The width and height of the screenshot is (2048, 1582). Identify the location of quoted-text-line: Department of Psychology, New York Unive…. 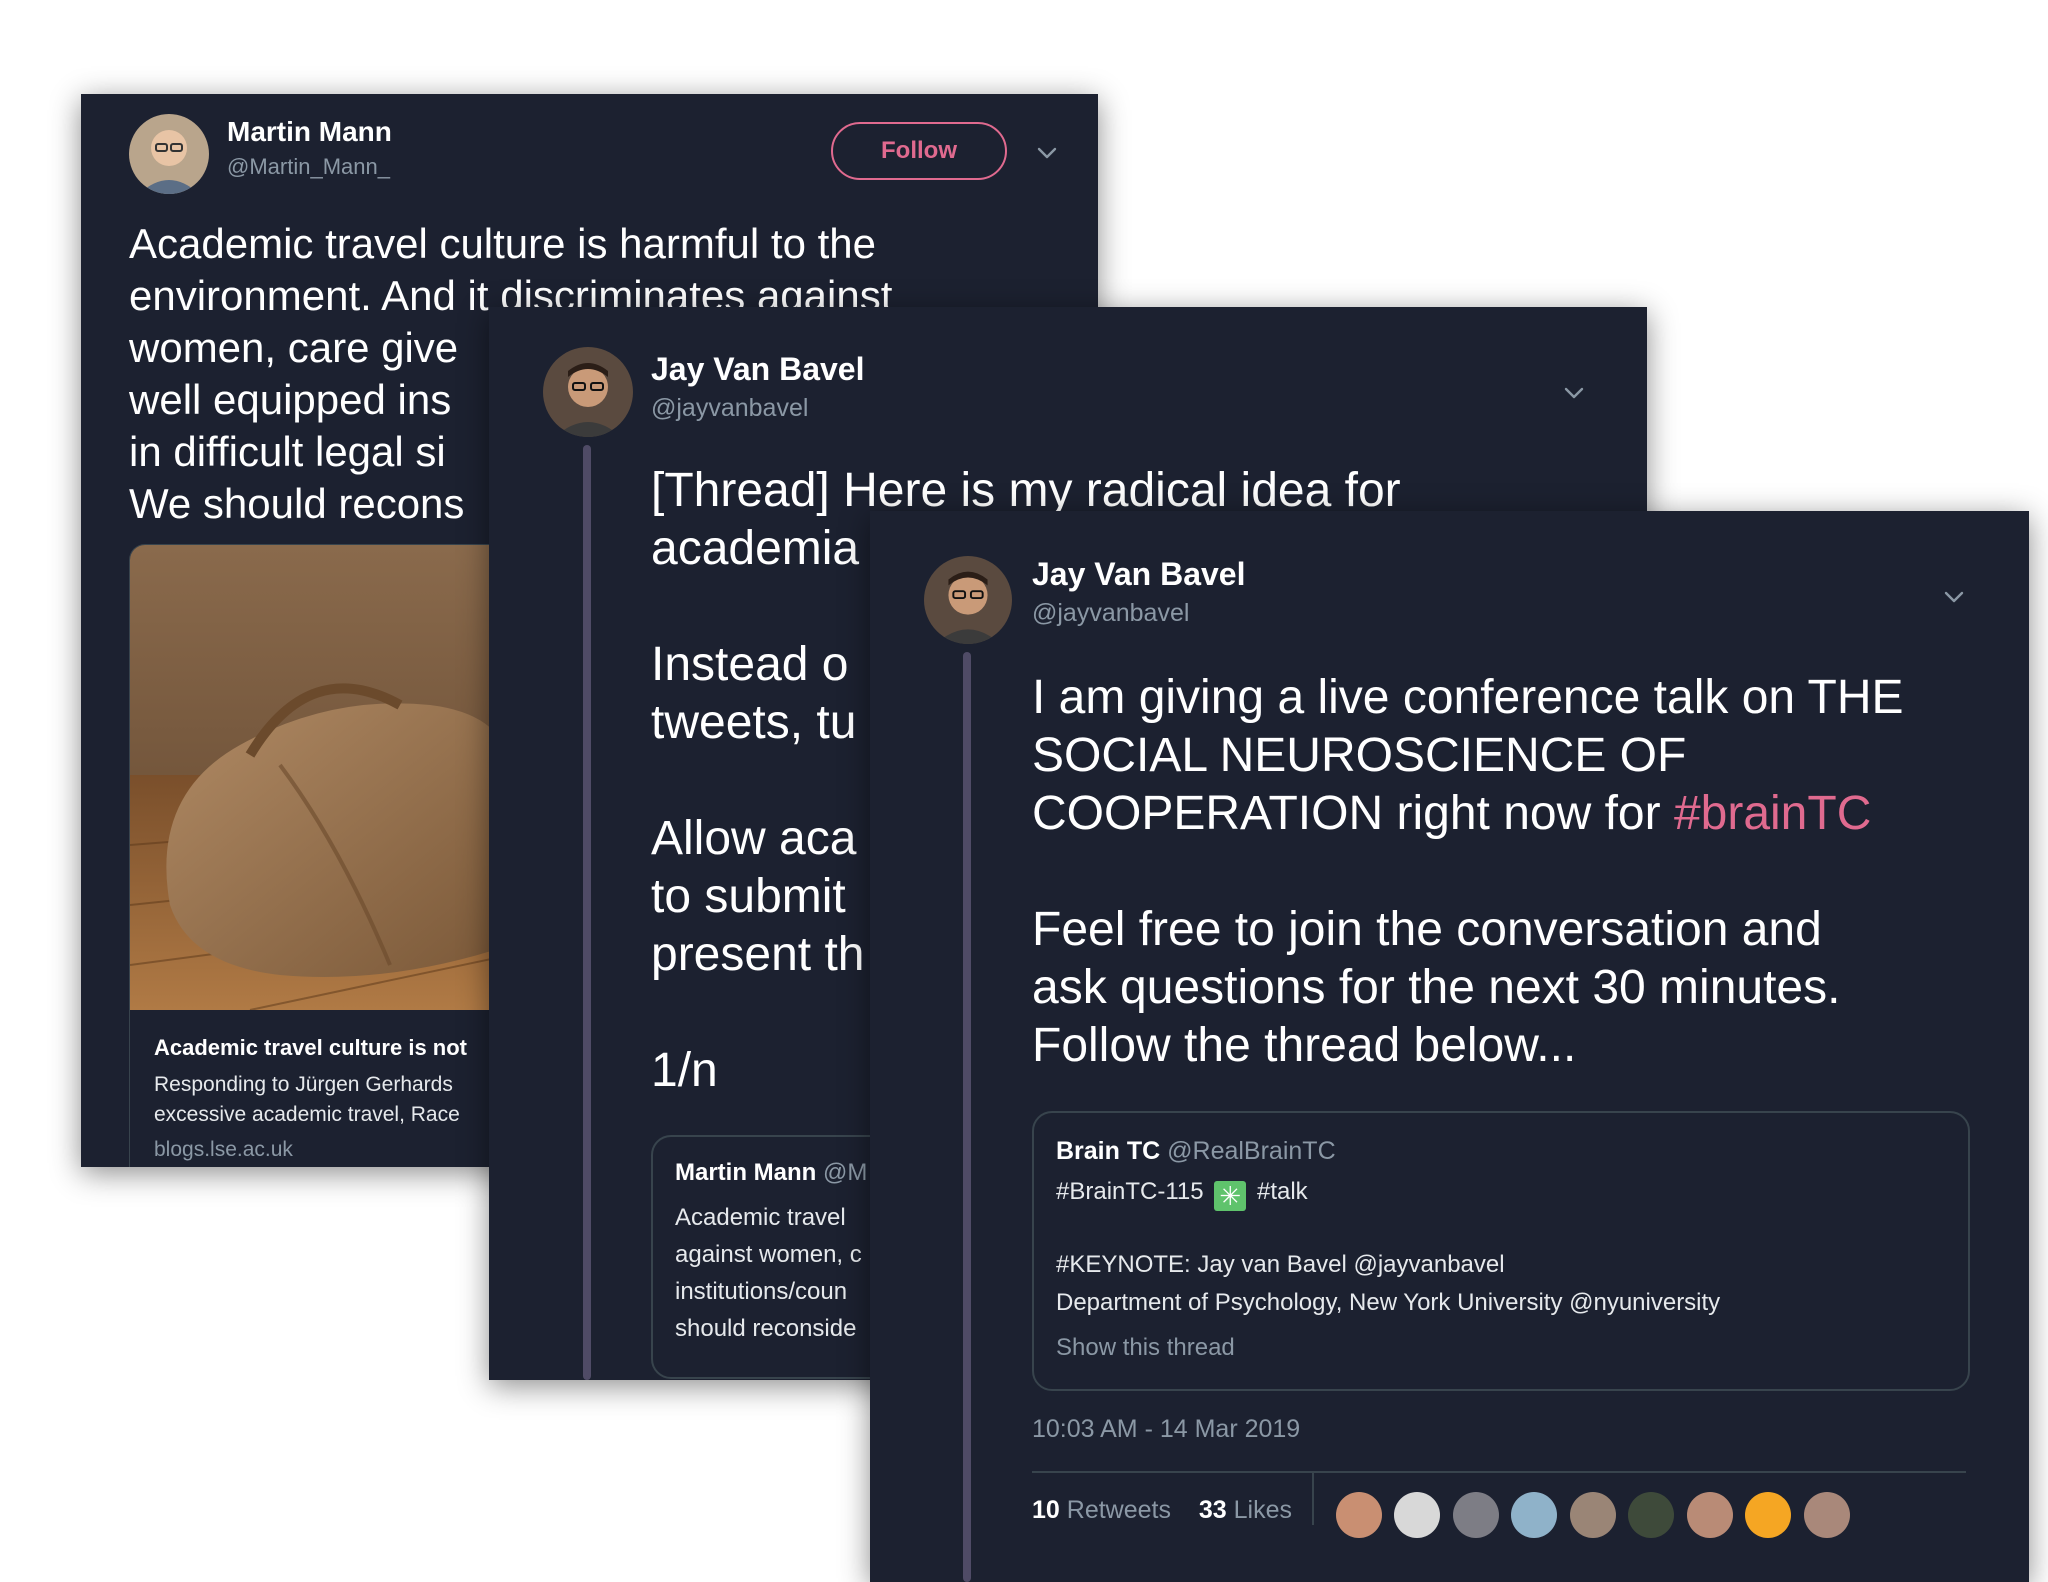
(1388, 1302).